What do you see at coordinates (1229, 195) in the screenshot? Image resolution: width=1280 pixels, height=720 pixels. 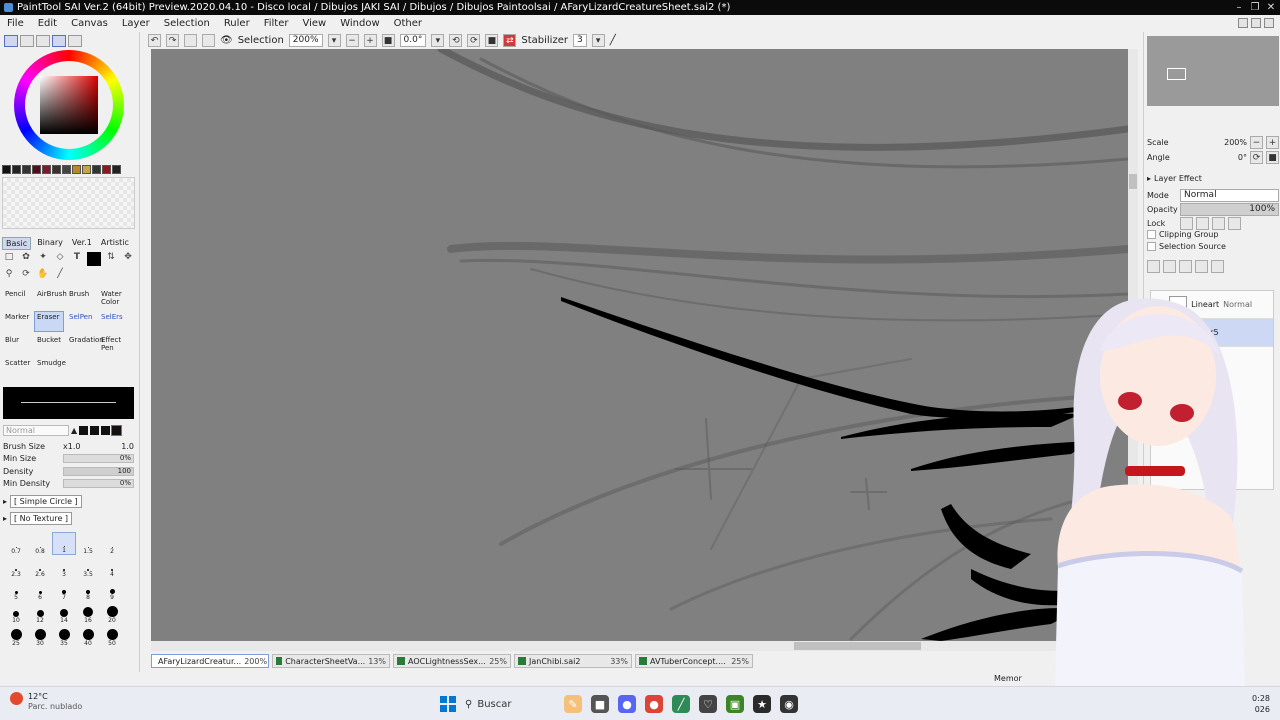 I see `mode-select: Normal` at bounding box center [1229, 195].